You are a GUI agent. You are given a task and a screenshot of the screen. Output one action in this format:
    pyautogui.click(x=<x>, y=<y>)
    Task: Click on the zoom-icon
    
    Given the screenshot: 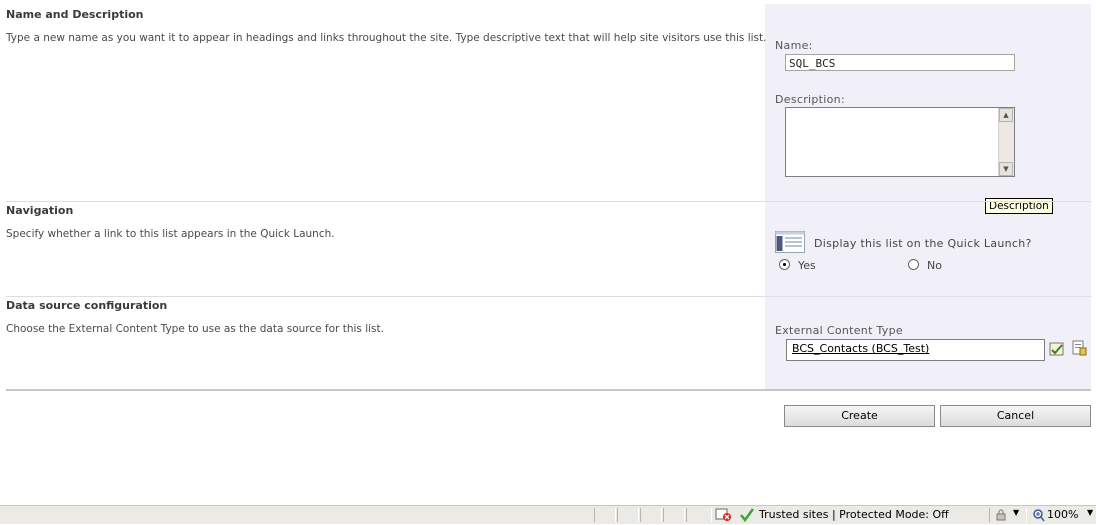 What is the action you would take?
    pyautogui.click(x=1039, y=515)
    